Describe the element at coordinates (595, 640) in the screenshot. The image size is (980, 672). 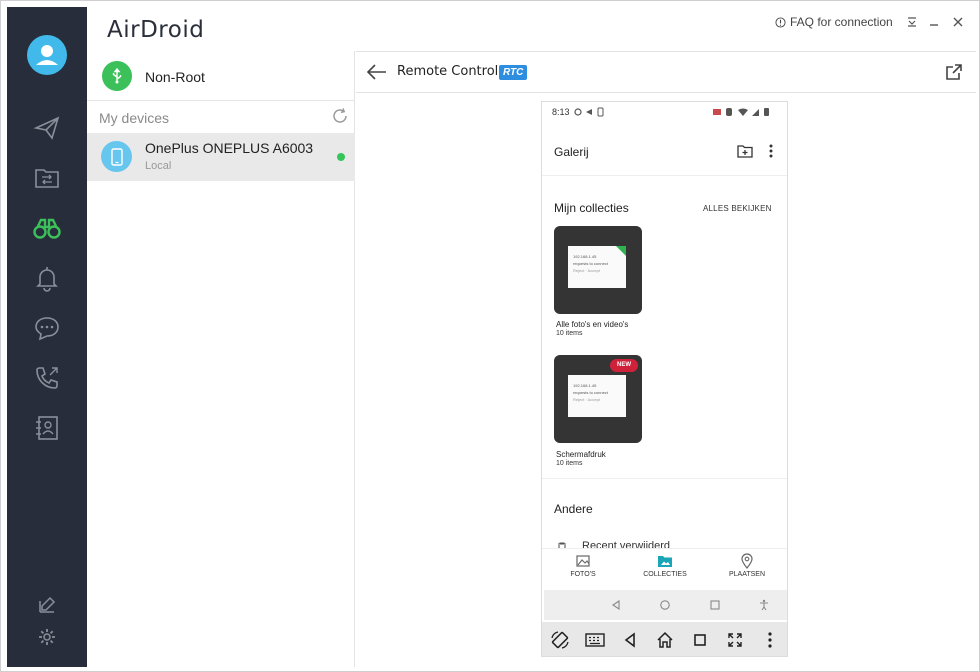
I see `keyboard-icon` at that location.